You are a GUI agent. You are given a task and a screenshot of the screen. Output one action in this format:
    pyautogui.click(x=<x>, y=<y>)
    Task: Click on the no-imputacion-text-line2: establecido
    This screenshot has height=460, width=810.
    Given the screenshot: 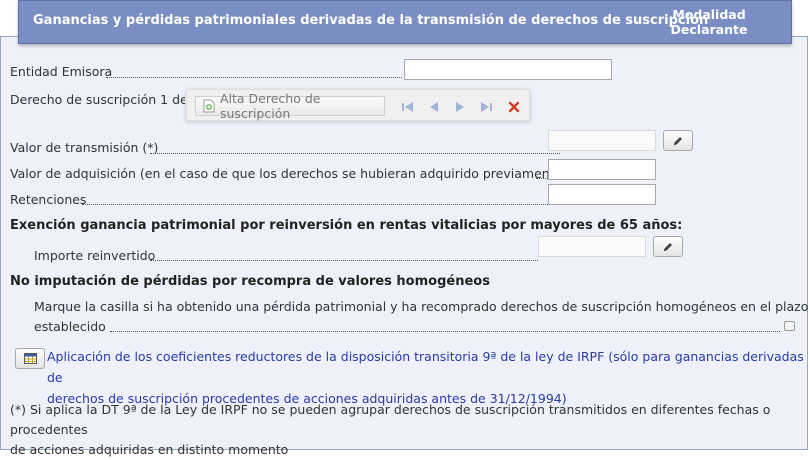 What is the action you would take?
    pyautogui.click(x=70, y=326)
    